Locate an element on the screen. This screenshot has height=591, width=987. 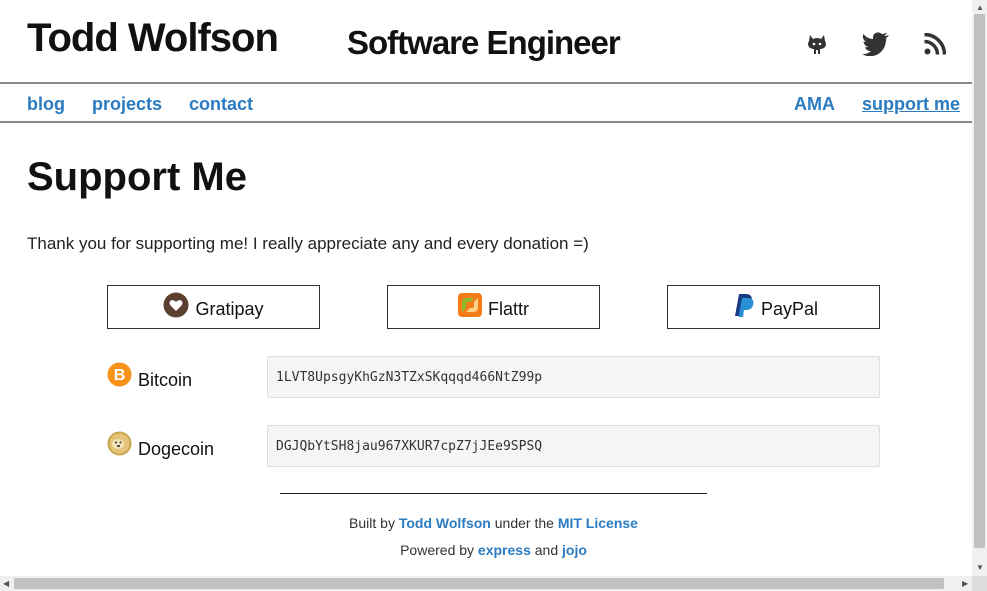
nav-projects: projects is located at coordinates (127, 104).